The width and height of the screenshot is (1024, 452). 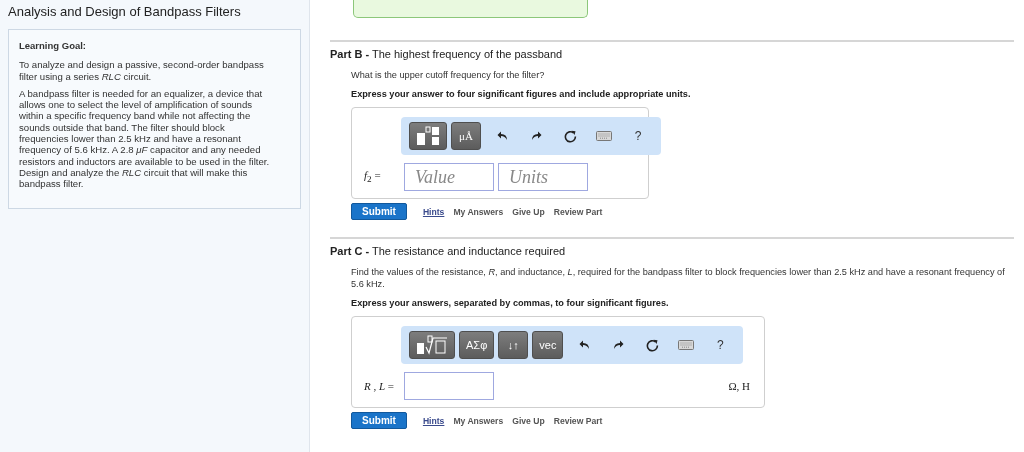 What do you see at coordinates (477, 345) in the screenshot?
I see `symbol-button: ΑΣφ` at bounding box center [477, 345].